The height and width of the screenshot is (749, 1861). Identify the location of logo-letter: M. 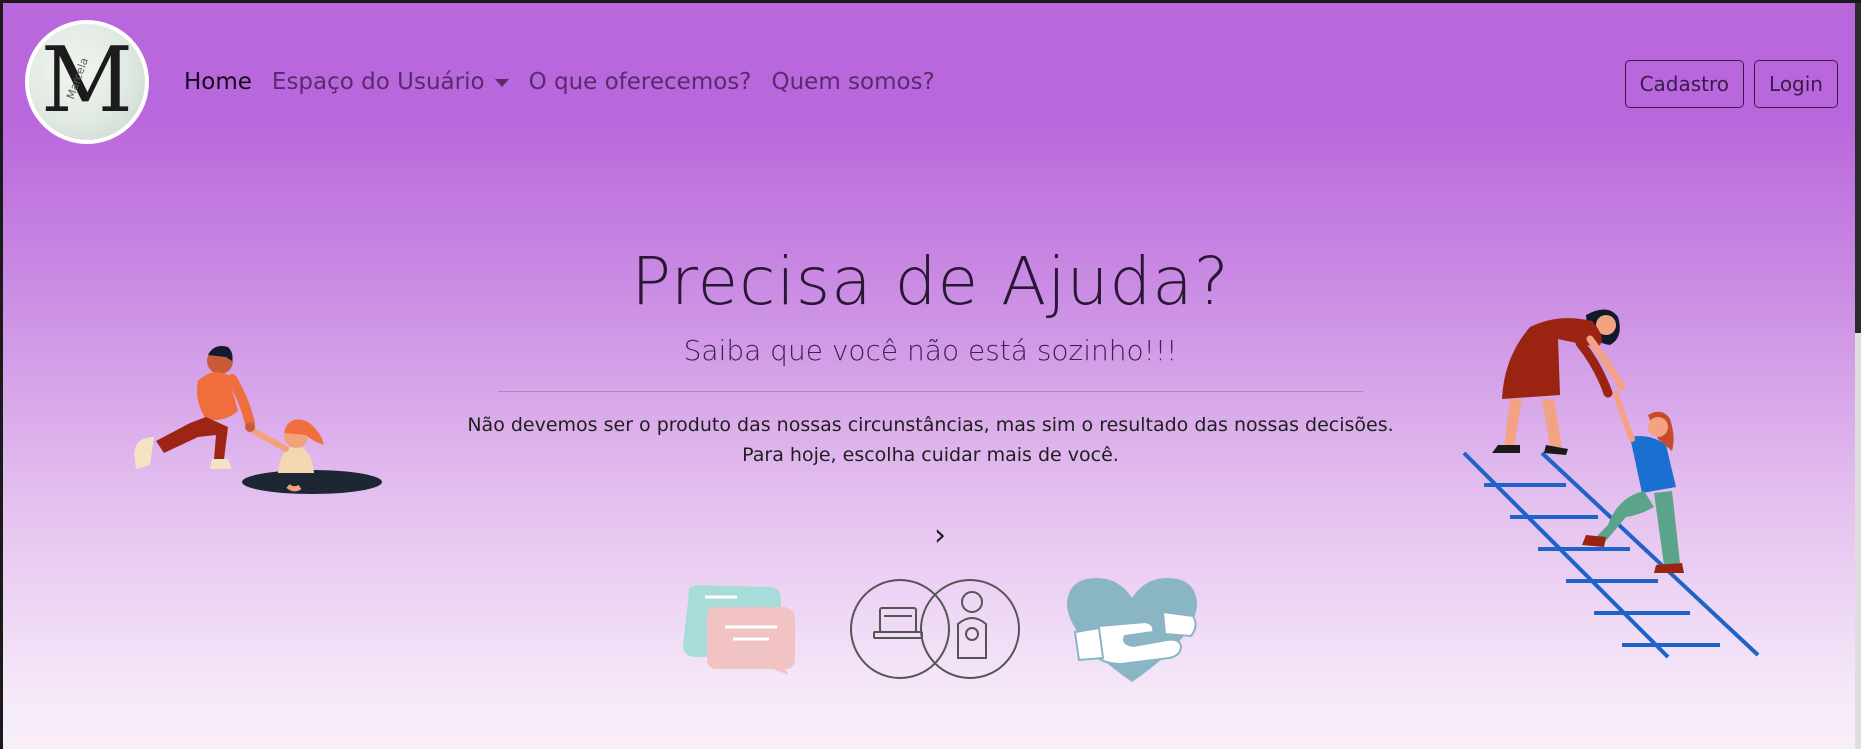
(87, 80).